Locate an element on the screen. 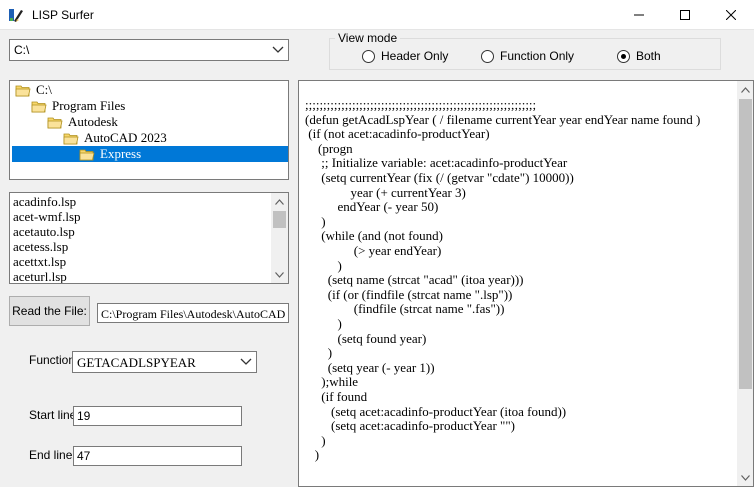  code-line: (findfile (strcat name ".fas")) is located at coordinates (405, 309).